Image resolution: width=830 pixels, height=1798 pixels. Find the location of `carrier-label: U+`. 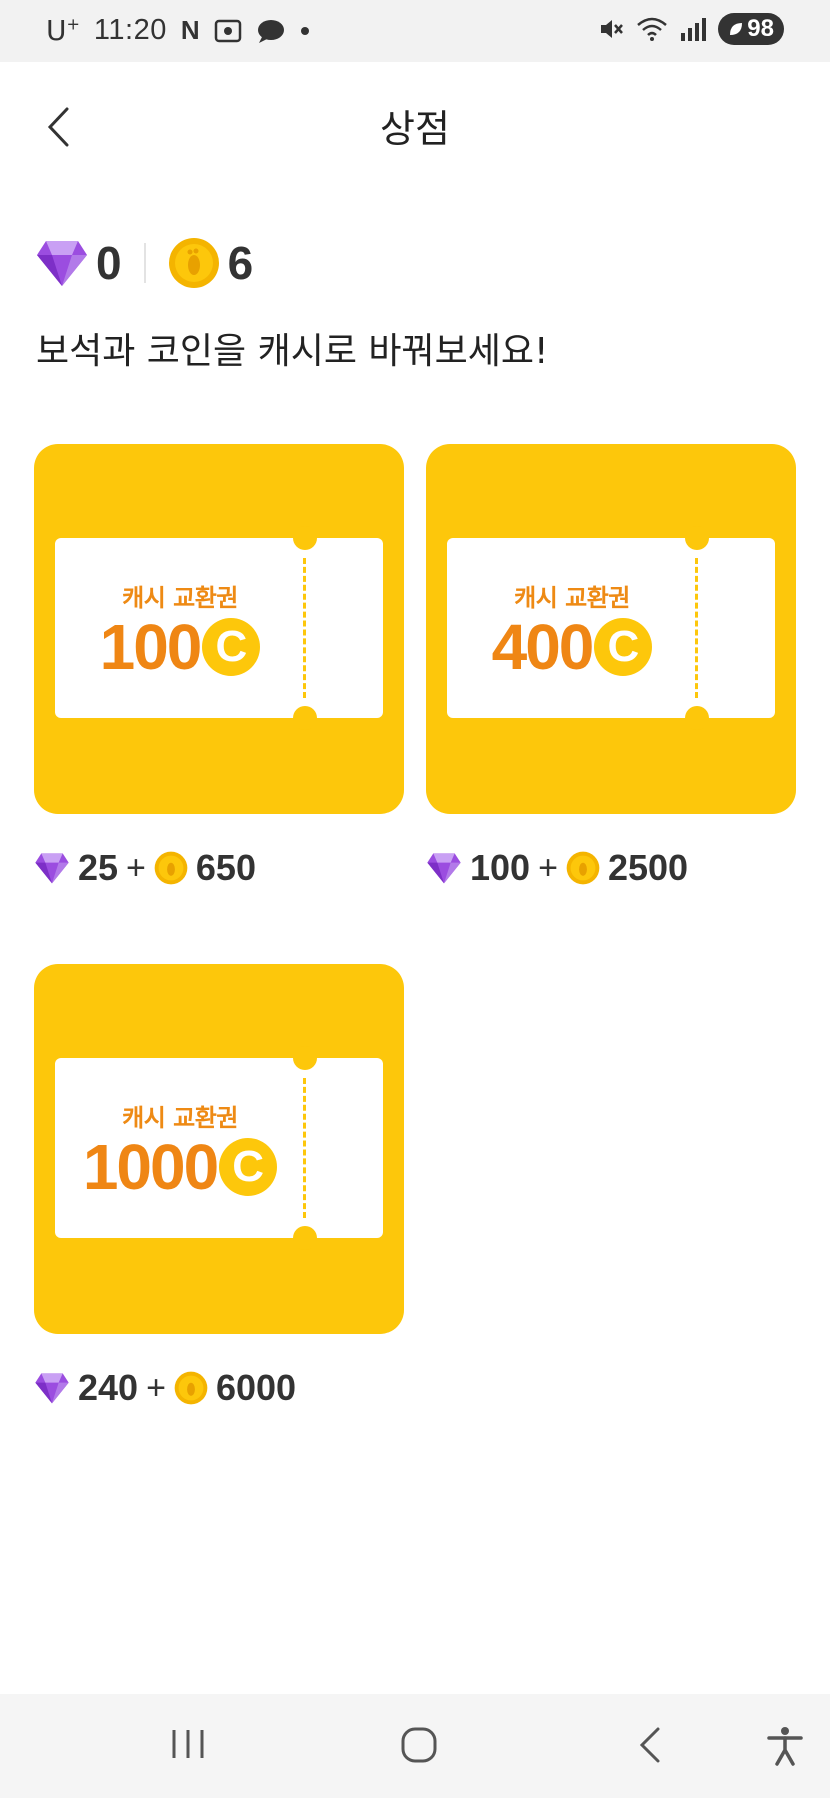

carrier-label: U+ is located at coordinates (63, 30).